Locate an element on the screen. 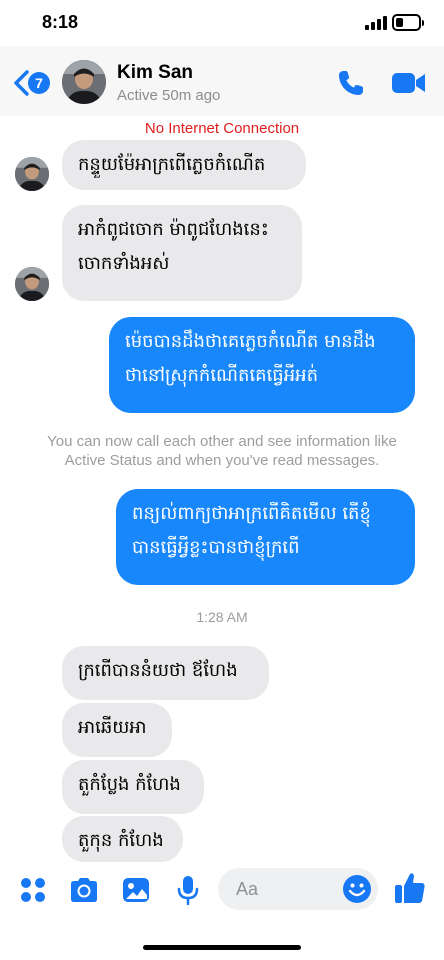 This screenshot has height=960, width=444. camera-icon is located at coordinates (84, 890).